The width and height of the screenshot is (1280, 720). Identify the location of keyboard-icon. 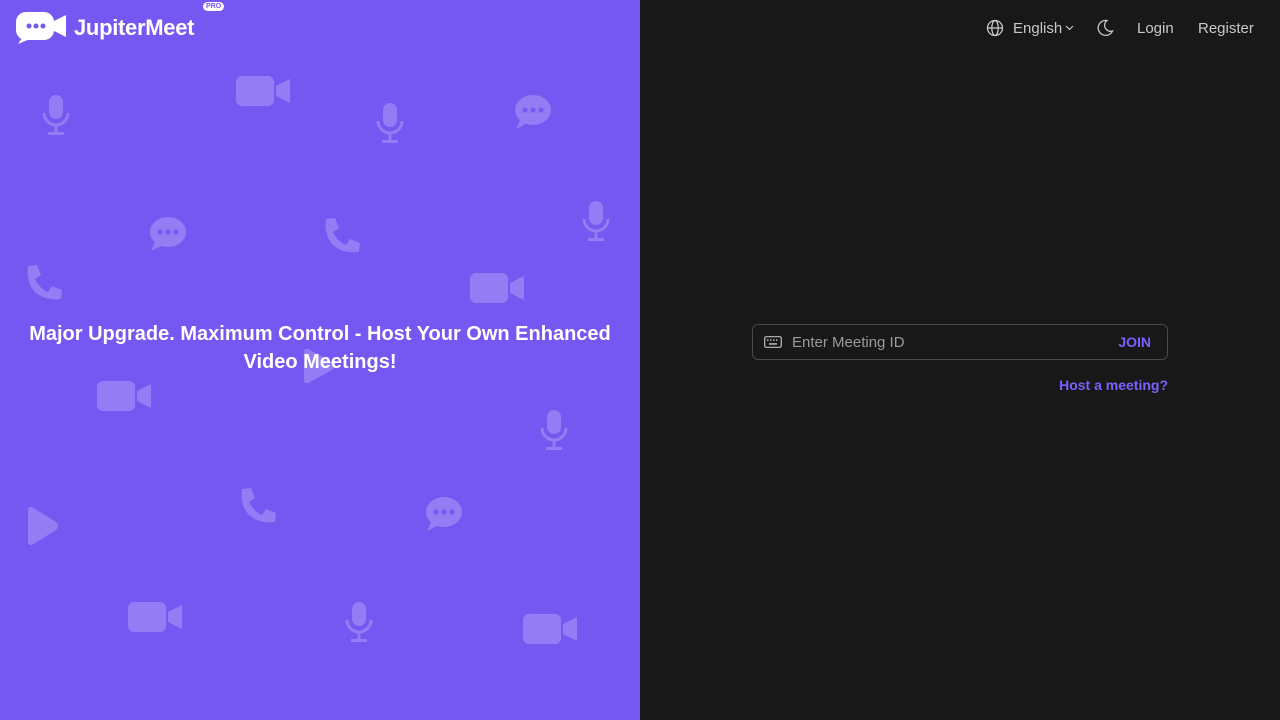
(773, 342).